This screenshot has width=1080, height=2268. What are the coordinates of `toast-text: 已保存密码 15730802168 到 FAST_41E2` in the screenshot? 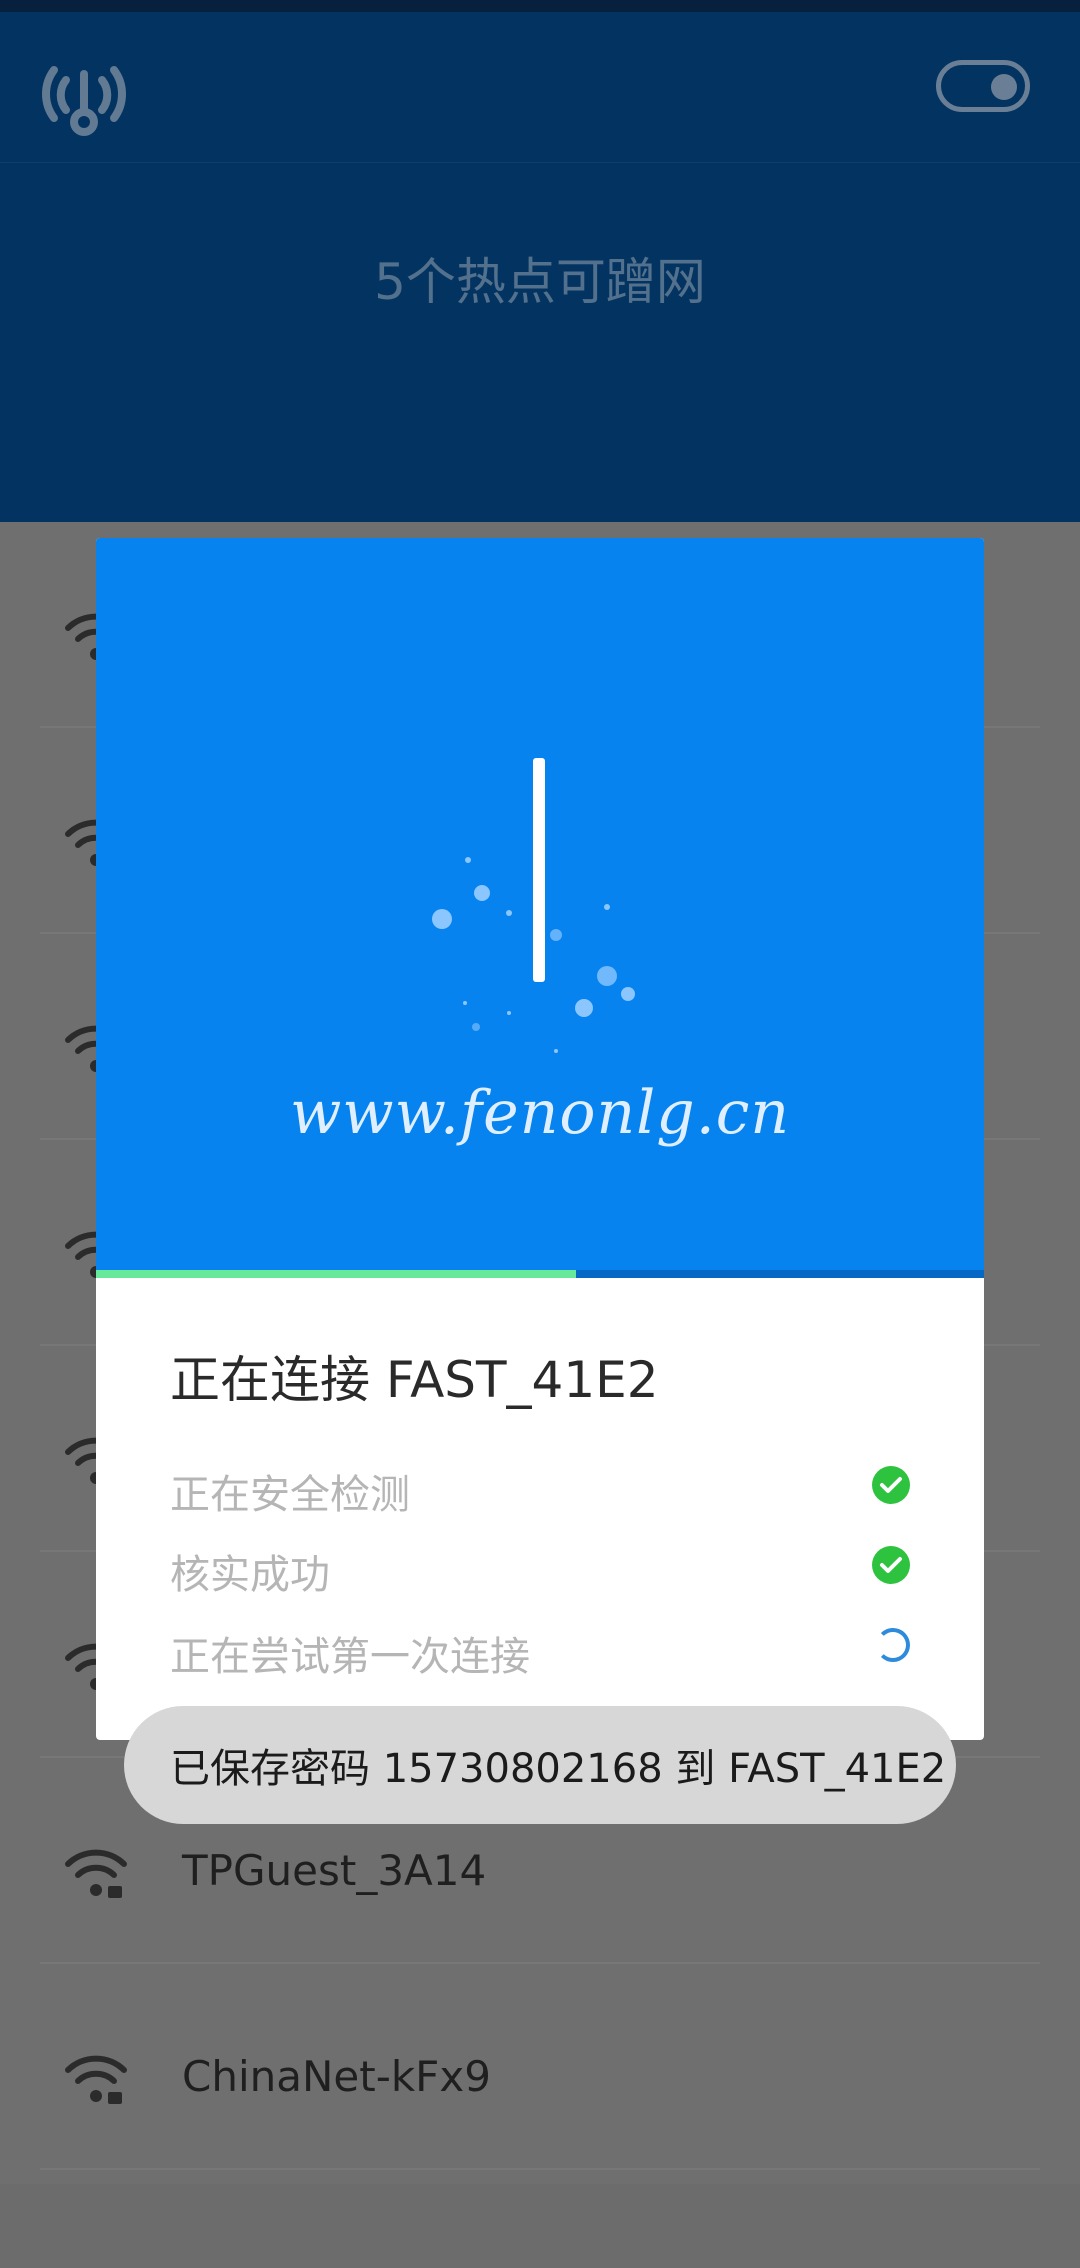 It's located at (558, 1769).